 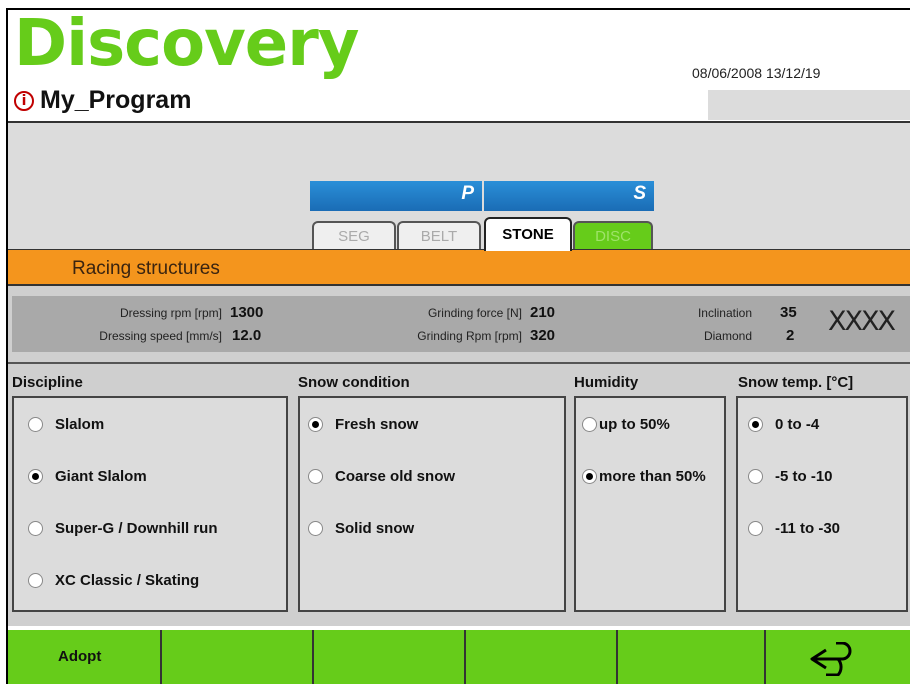 I want to click on section-header: Racing structures, so click(x=459, y=267).